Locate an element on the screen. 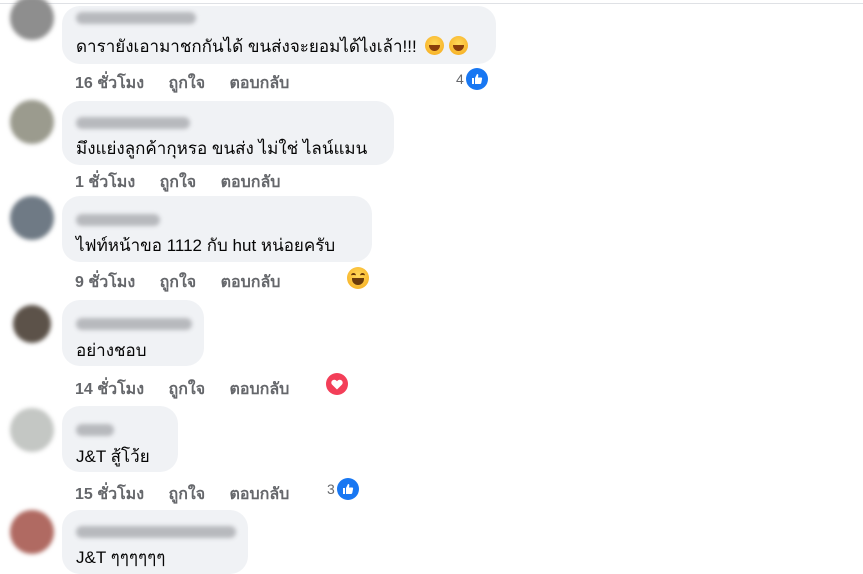 Image resolution: width=863 pixels, height=574 pixels. comment-bubble: มึงแย่งลูกค้ากุหรอ ขนส่ง ไม่ใช่ ไลน์แมน is located at coordinates (228, 133).